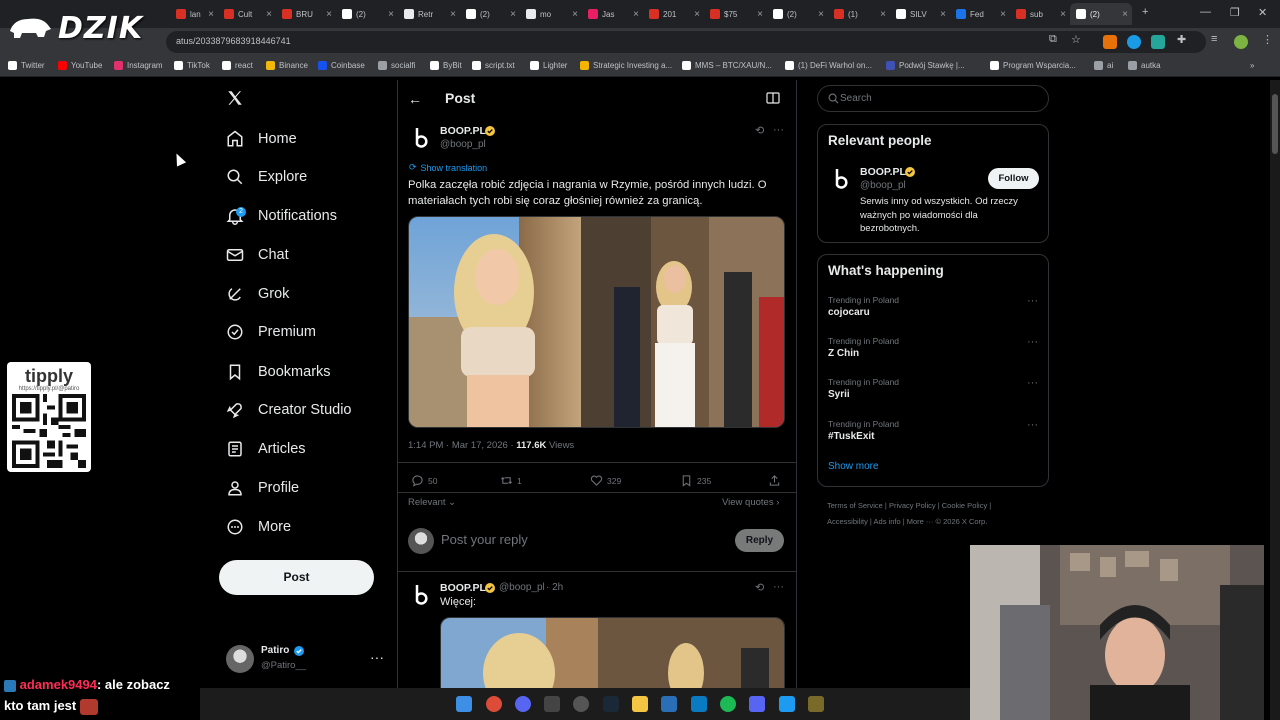  What do you see at coordinates (421, 594) in the screenshot?
I see `reply-author-avatar` at bounding box center [421, 594].